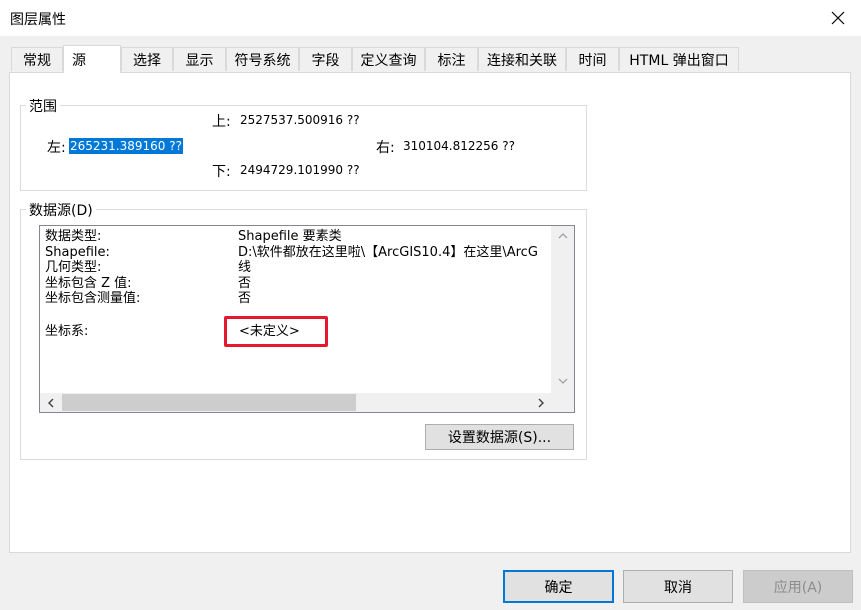  What do you see at coordinates (388, 59) in the screenshot?
I see `tab-definition-query: 定义查询` at bounding box center [388, 59].